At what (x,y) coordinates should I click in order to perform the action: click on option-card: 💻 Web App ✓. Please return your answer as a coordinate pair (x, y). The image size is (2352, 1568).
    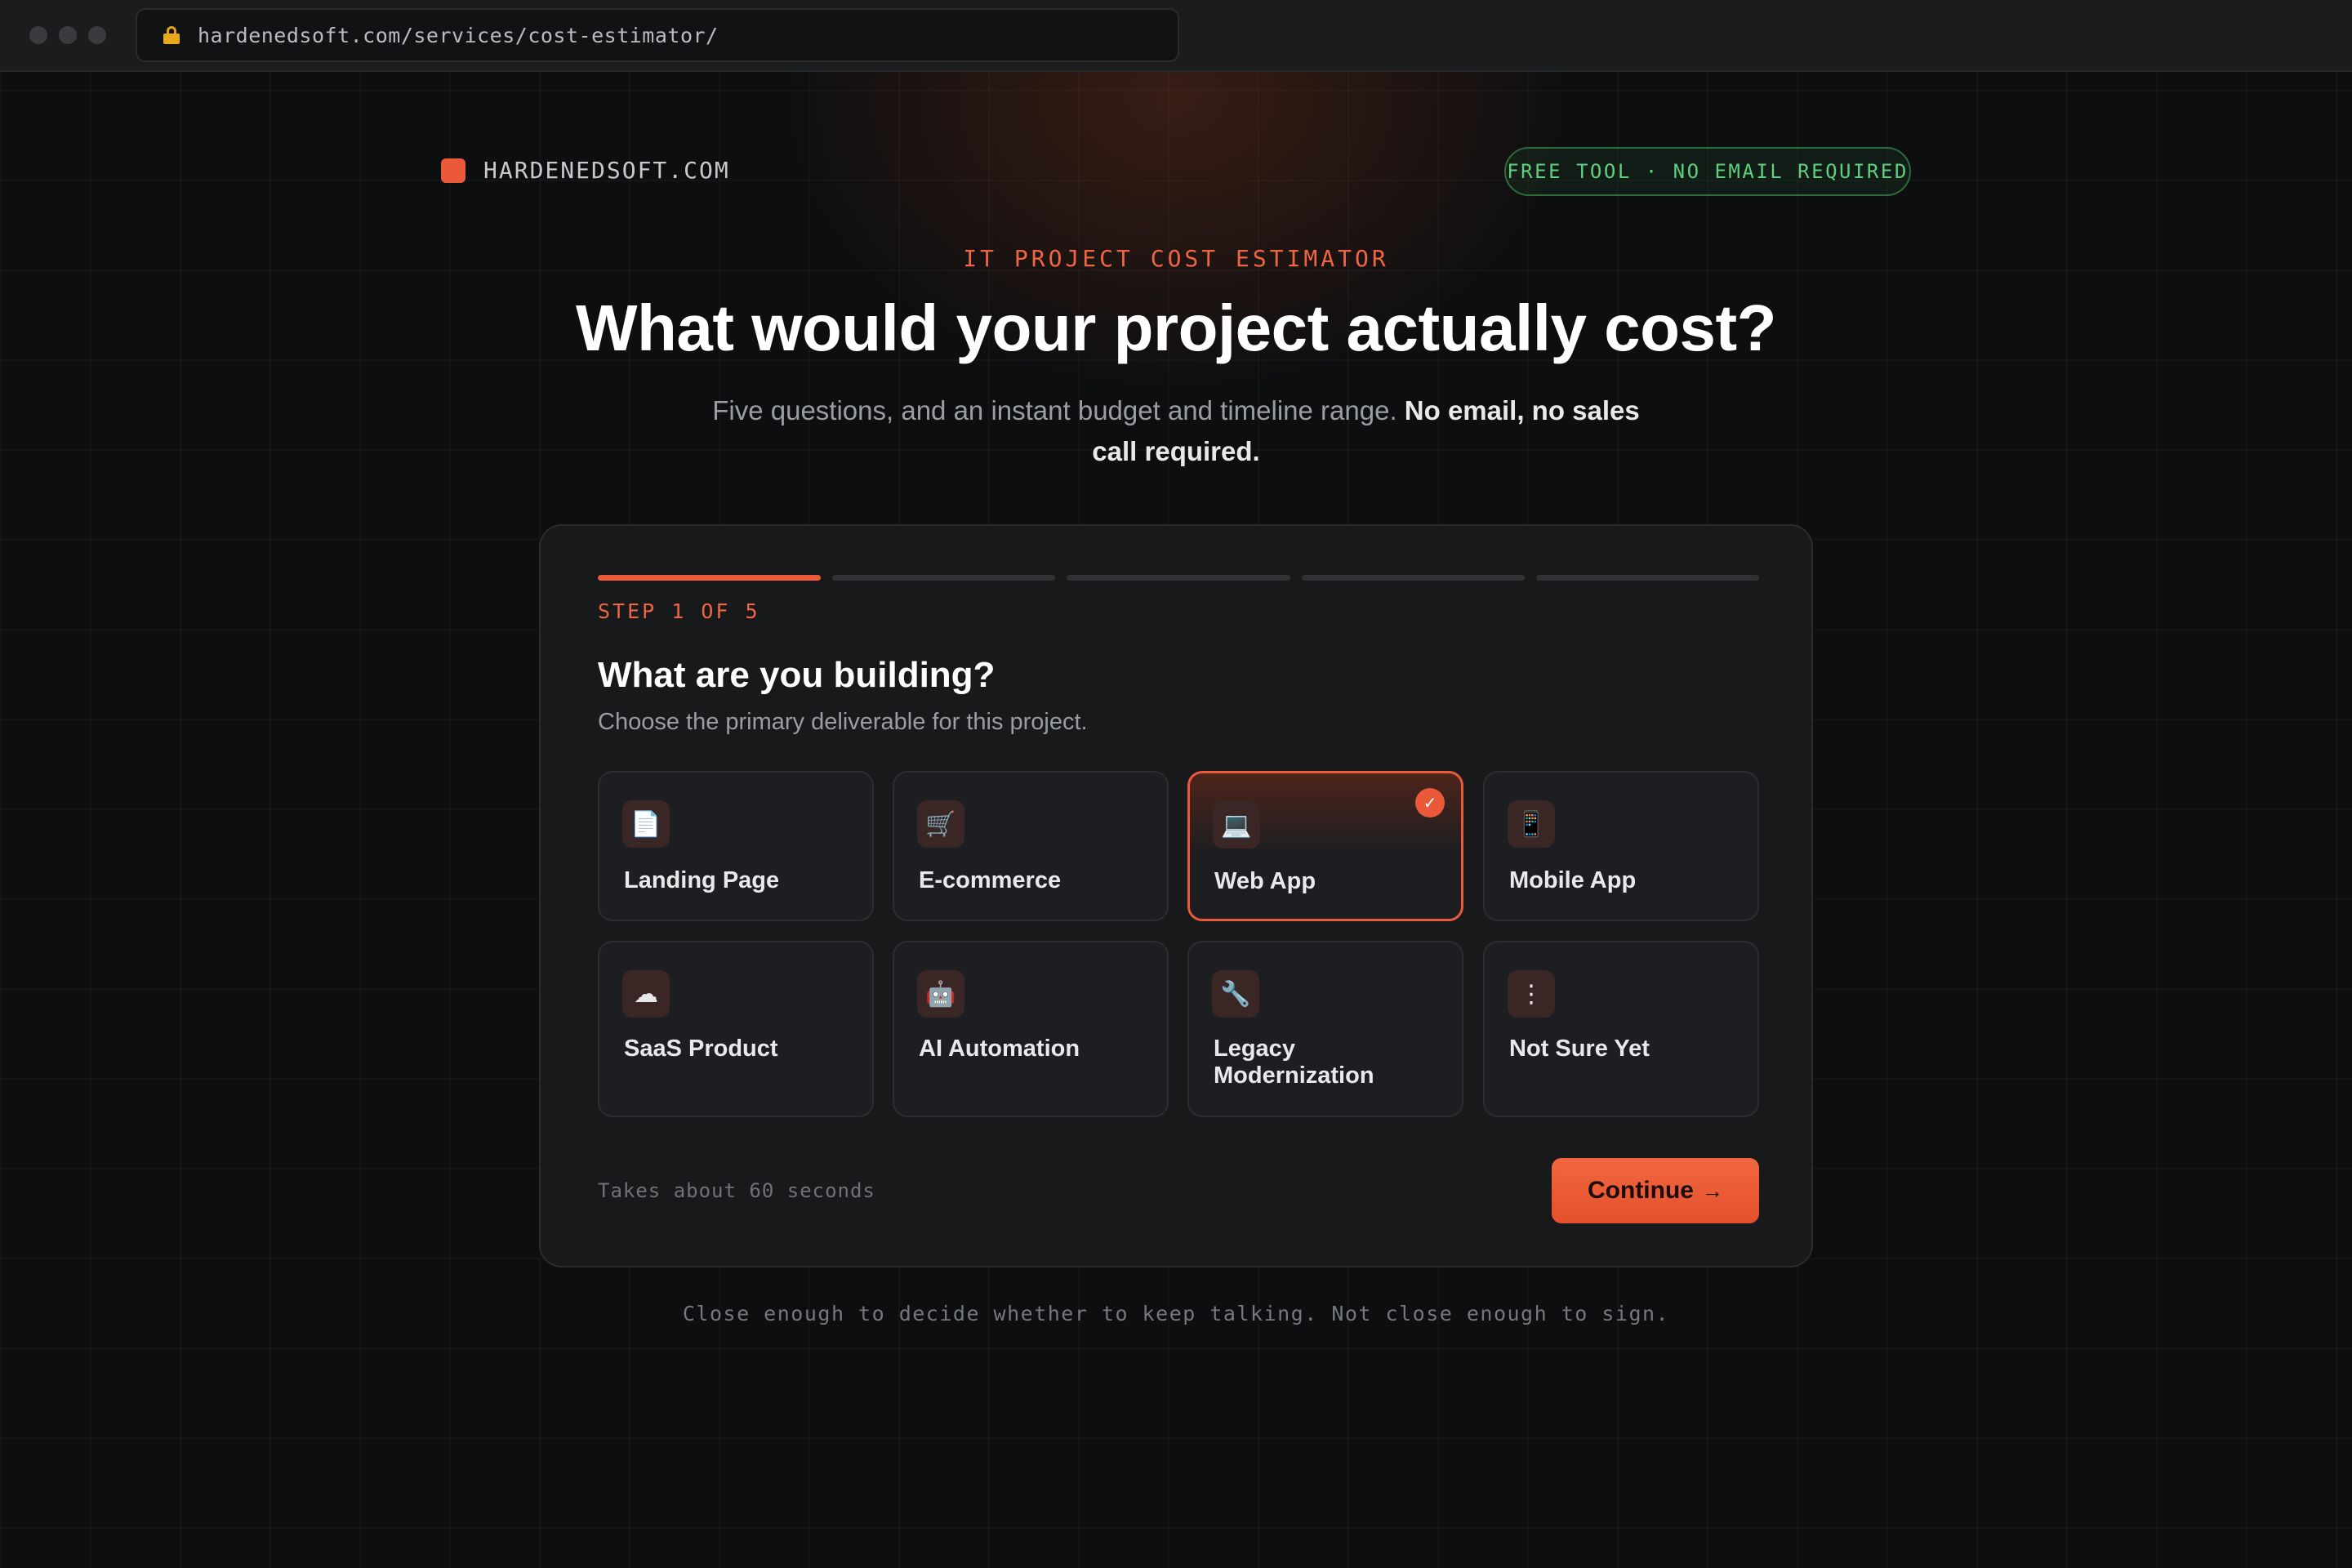
    Looking at the image, I should click on (1325, 846).